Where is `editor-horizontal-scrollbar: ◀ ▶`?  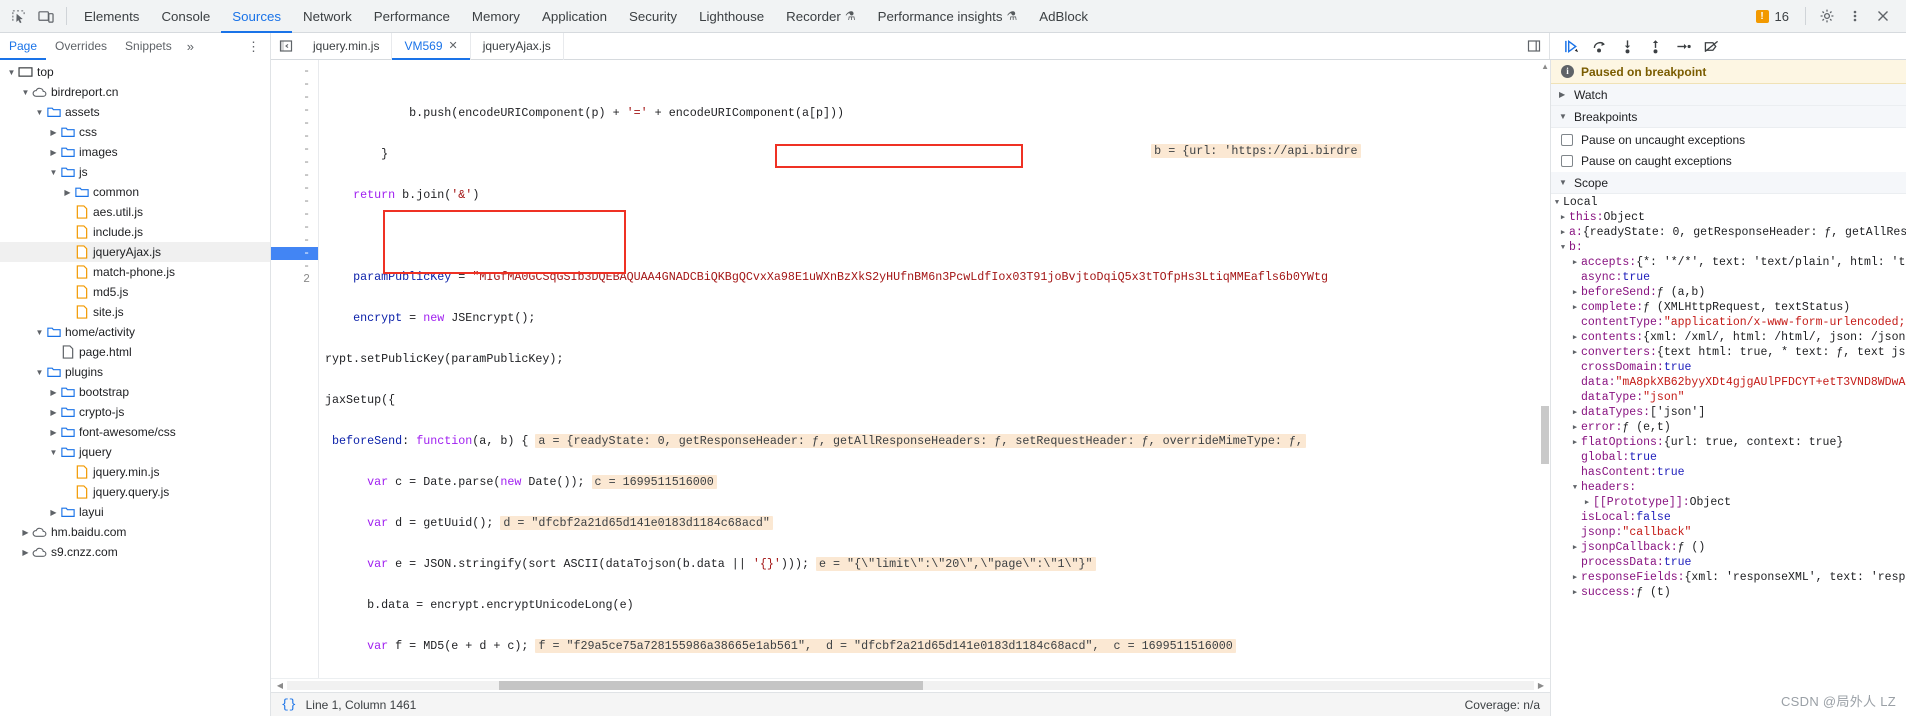
editor-horizontal-scrollbar: ◀ ▶ is located at coordinates (910, 685).